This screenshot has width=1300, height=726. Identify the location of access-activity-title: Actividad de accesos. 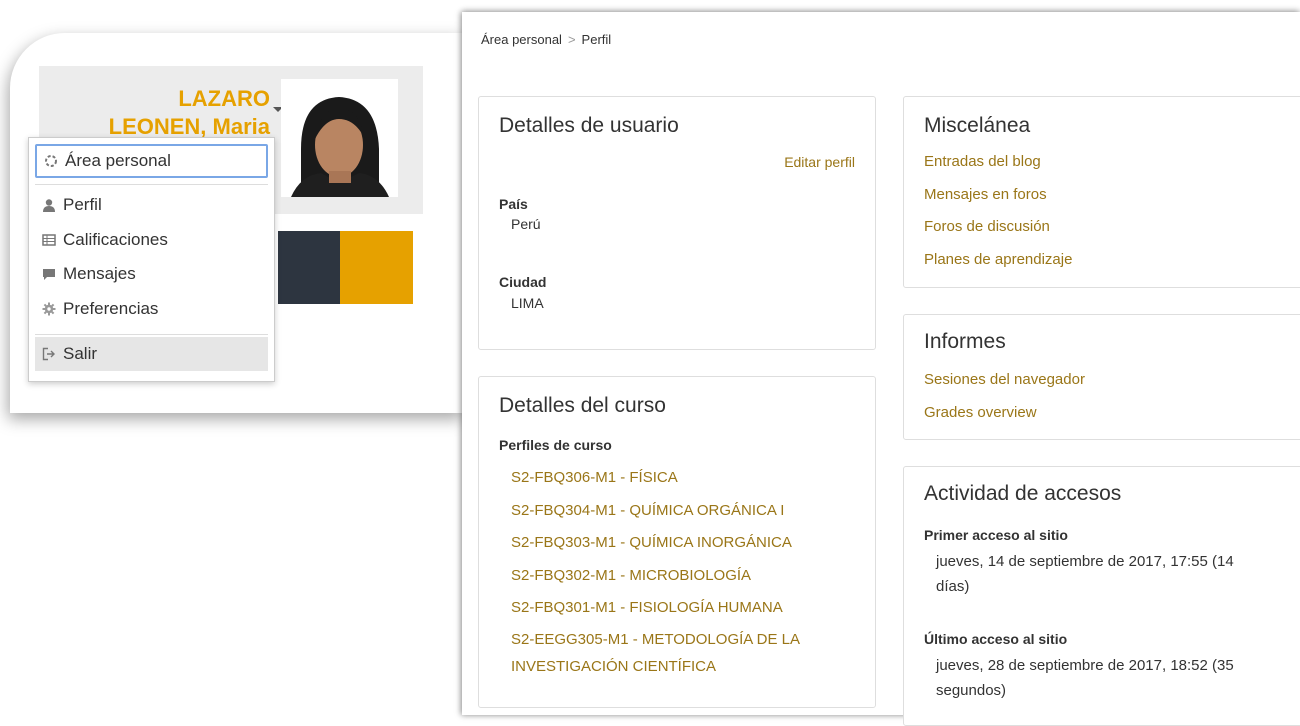
(1023, 493).